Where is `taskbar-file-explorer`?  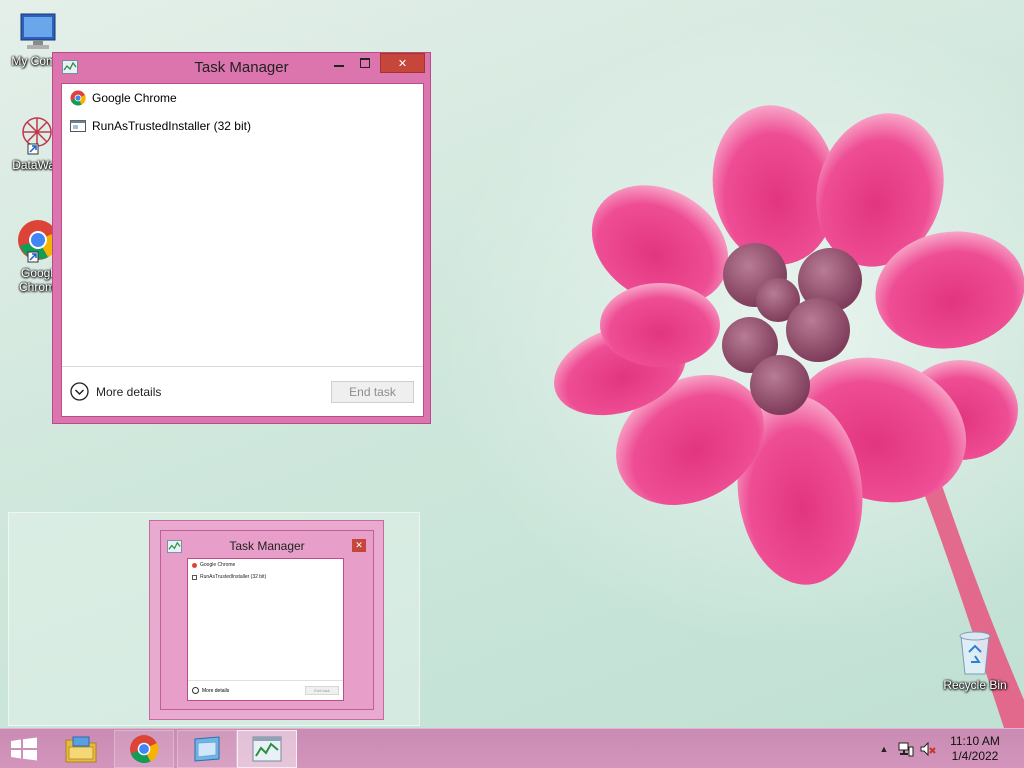 taskbar-file-explorer is located at coordinates (81, 749).